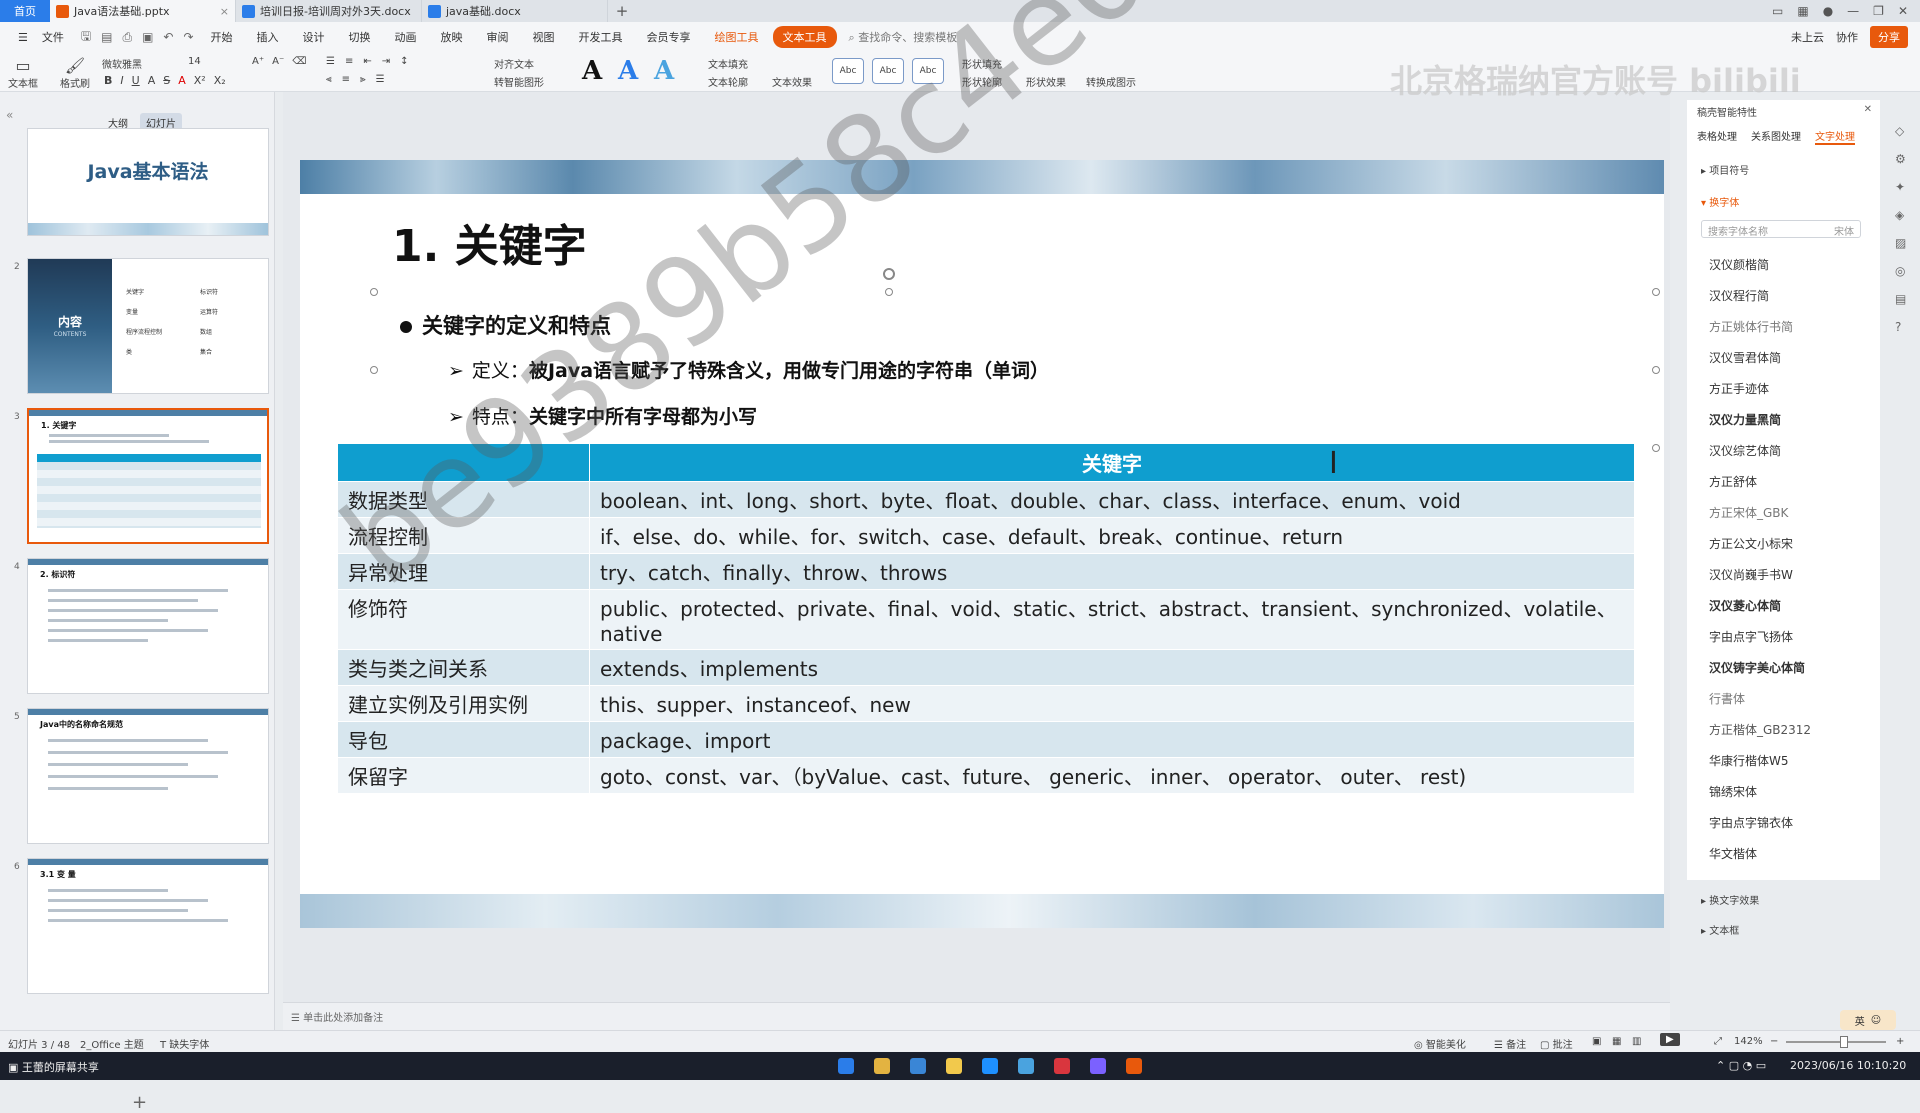 Image resolution: width=1920 pixels, height=1113 pixels. I want to click on font-item: 字由点字飞扬体, so click(1751, 636).